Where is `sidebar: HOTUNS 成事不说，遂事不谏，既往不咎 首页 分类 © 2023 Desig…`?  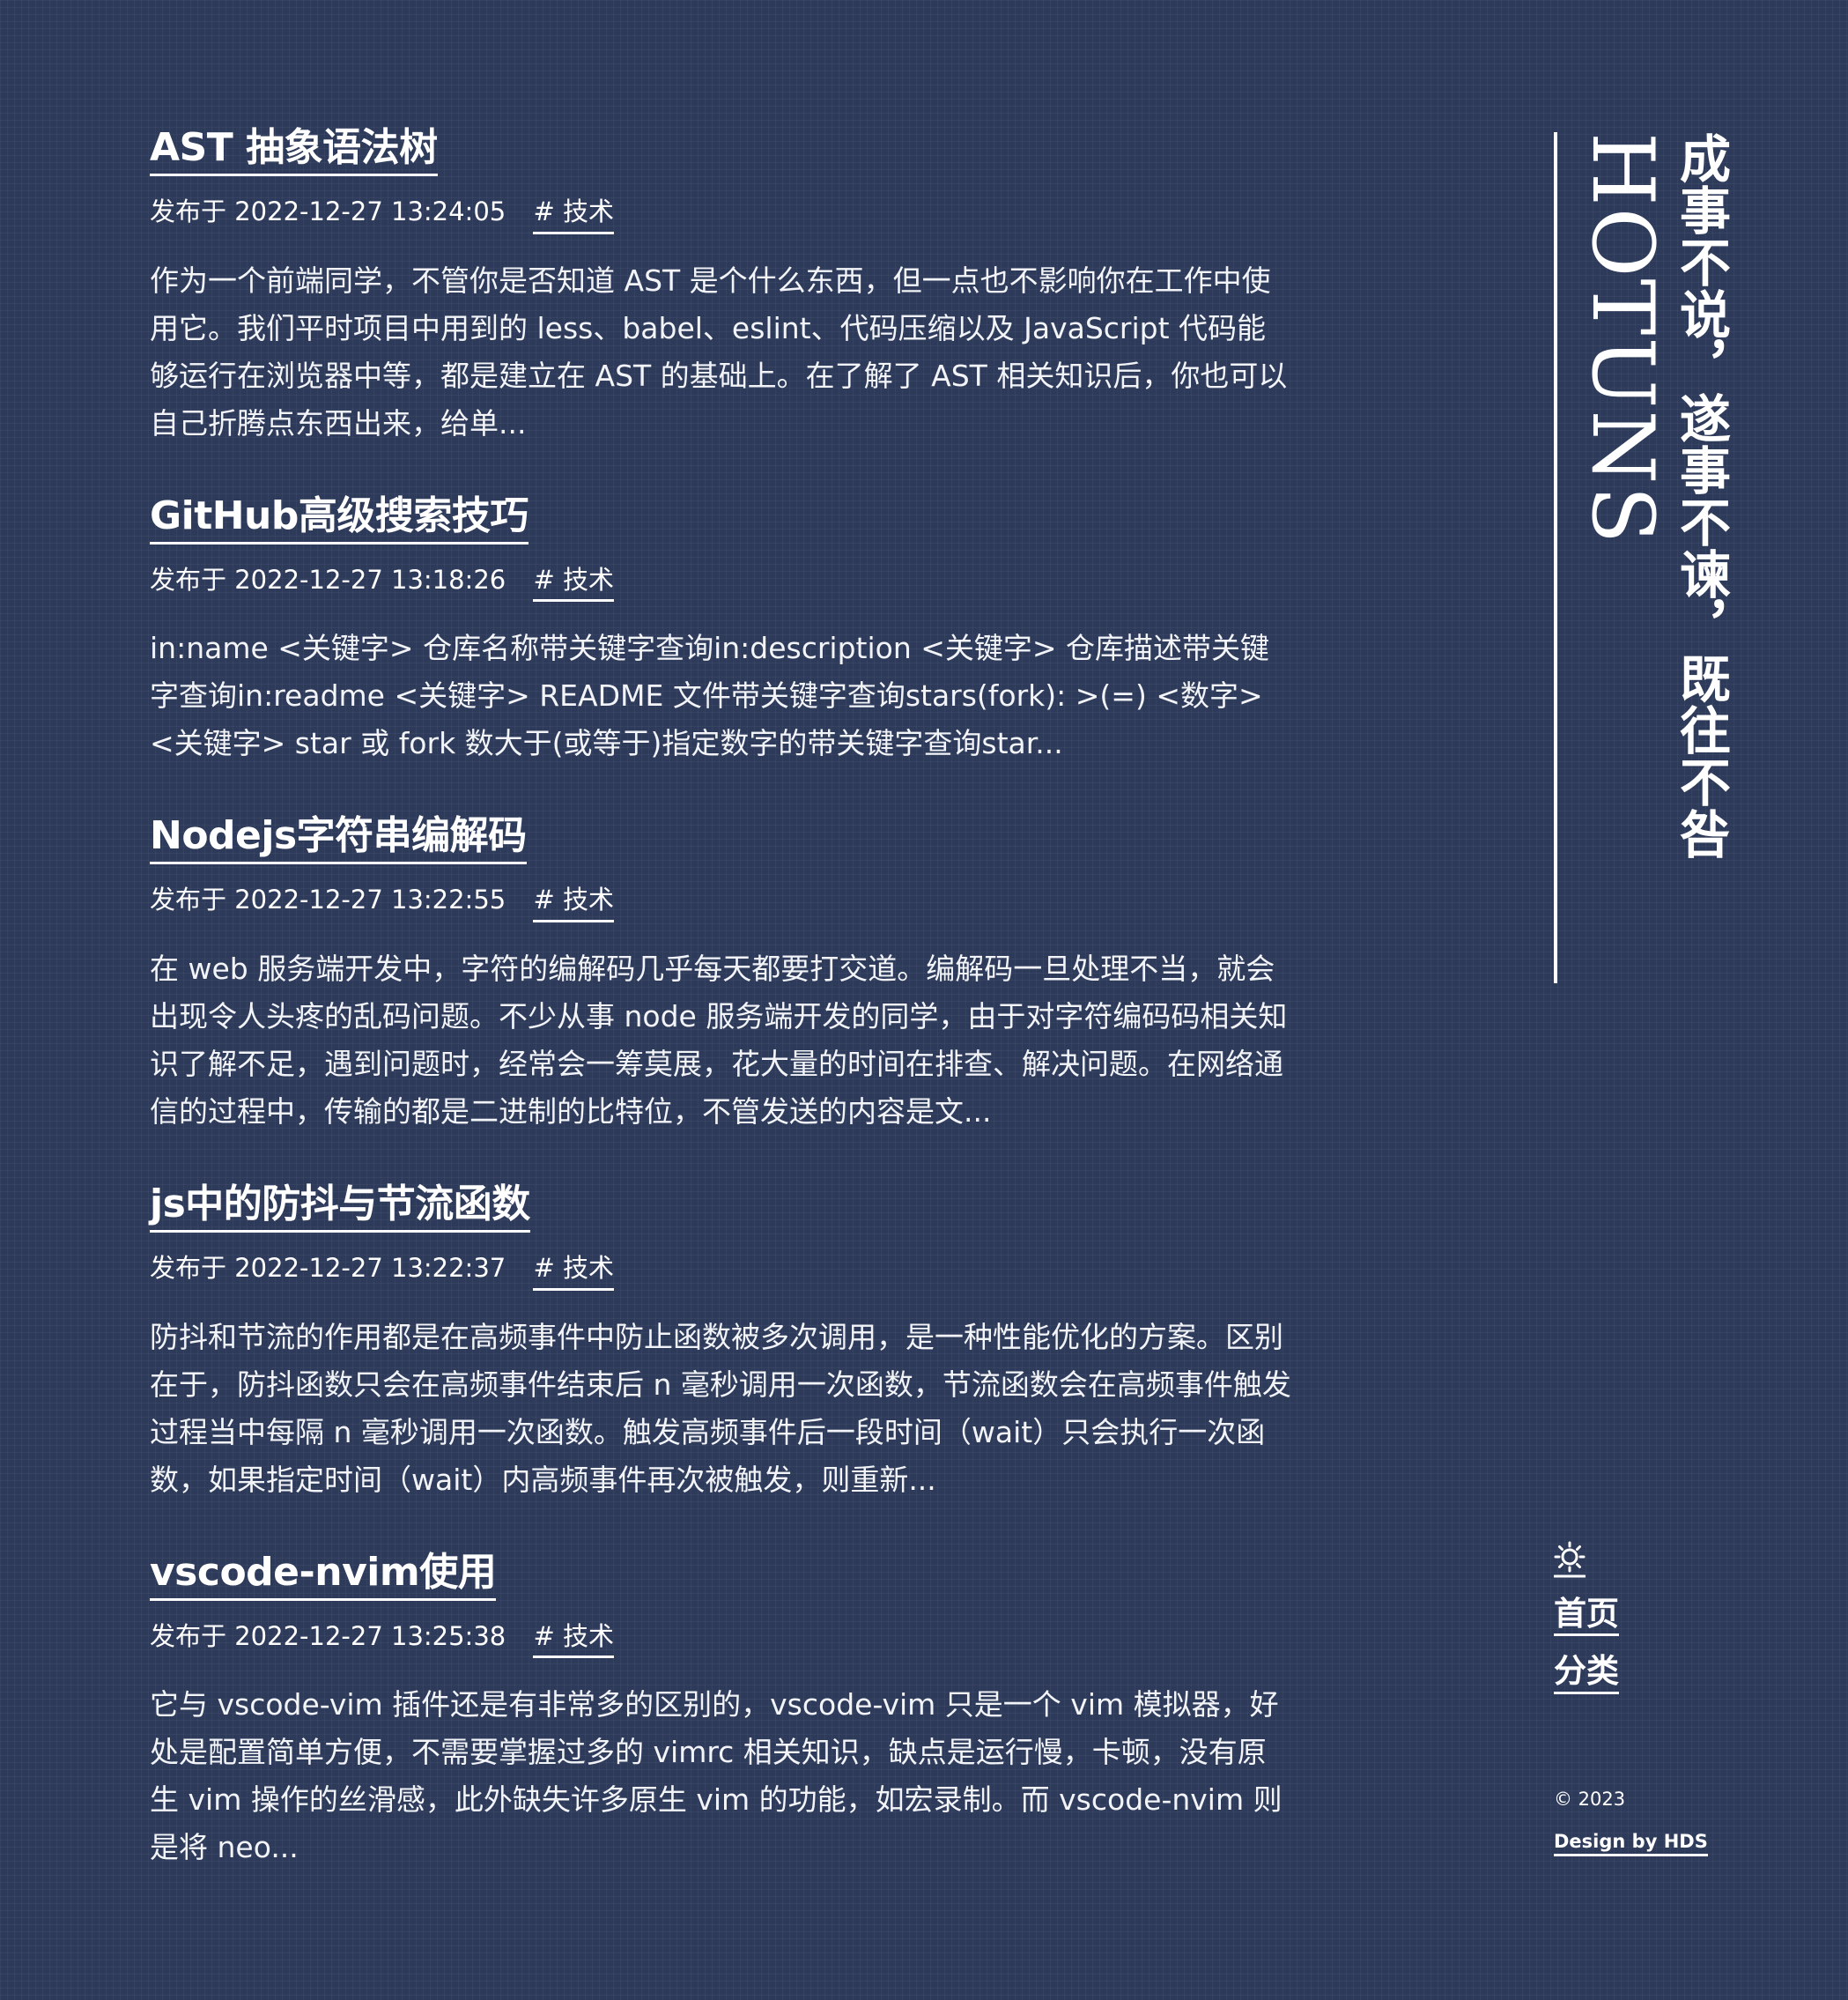 sidebar: HOTUNS 成事不说，遂事不谏，既往不咎 首页 分类 © 2023 Desig… is located at coordinates (1685, 1044).